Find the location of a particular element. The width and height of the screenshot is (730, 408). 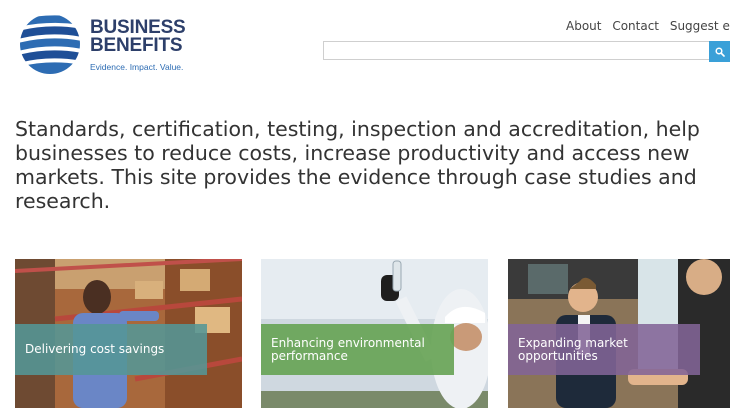

card-label: Enhancing environmental performance is located at coordinates (357, 349).